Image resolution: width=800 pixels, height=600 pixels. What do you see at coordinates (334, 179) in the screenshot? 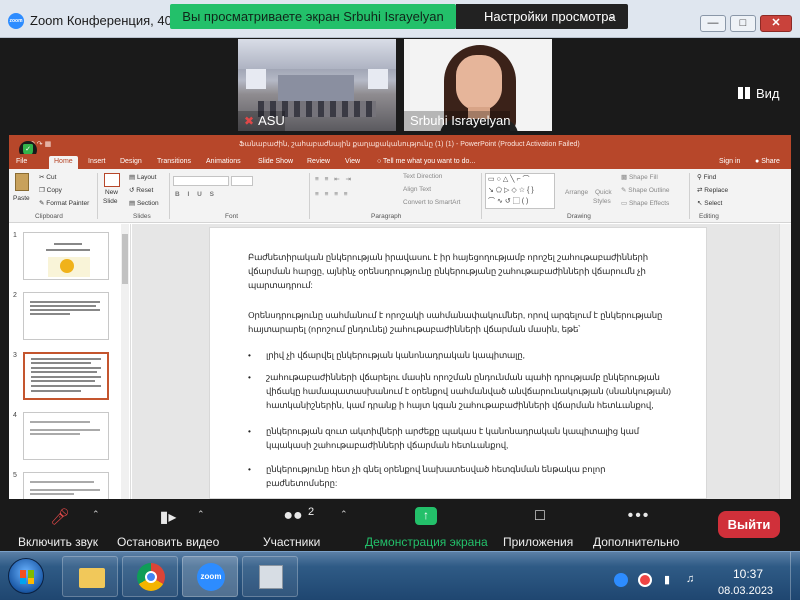
I see `list-buttons: ≡ ≡ ⇤ ⇥` at bounding box center [334, 179].